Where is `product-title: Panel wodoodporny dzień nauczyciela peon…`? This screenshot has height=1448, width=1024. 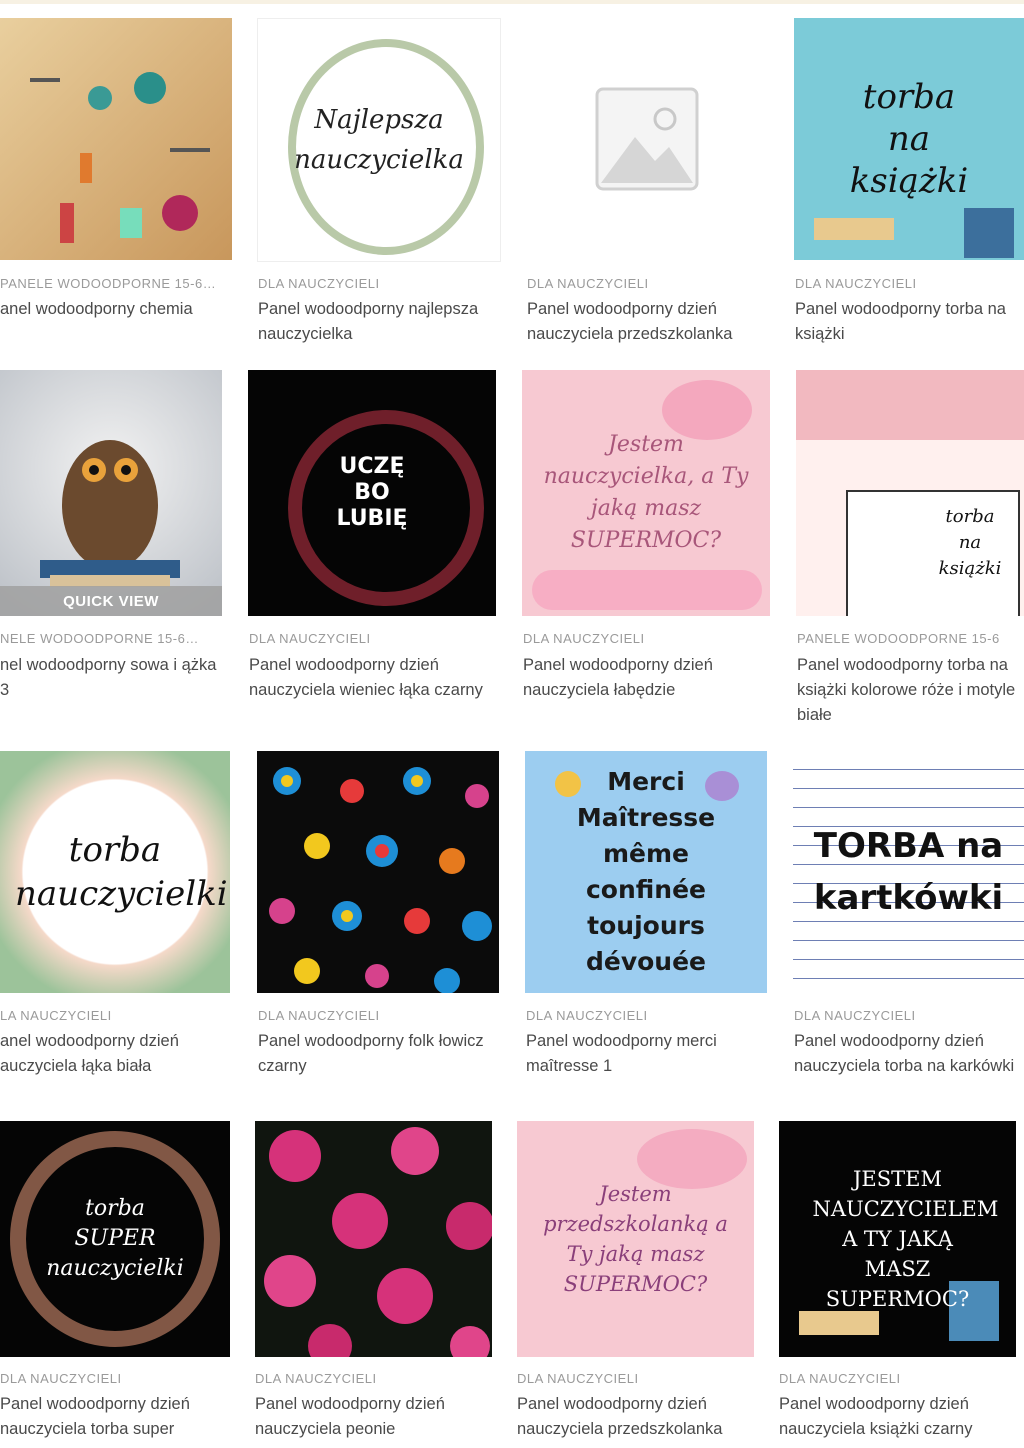
product-title: Panel wodoodporny dzień nauczyciela peon… is located at coordinates (373, 1420).